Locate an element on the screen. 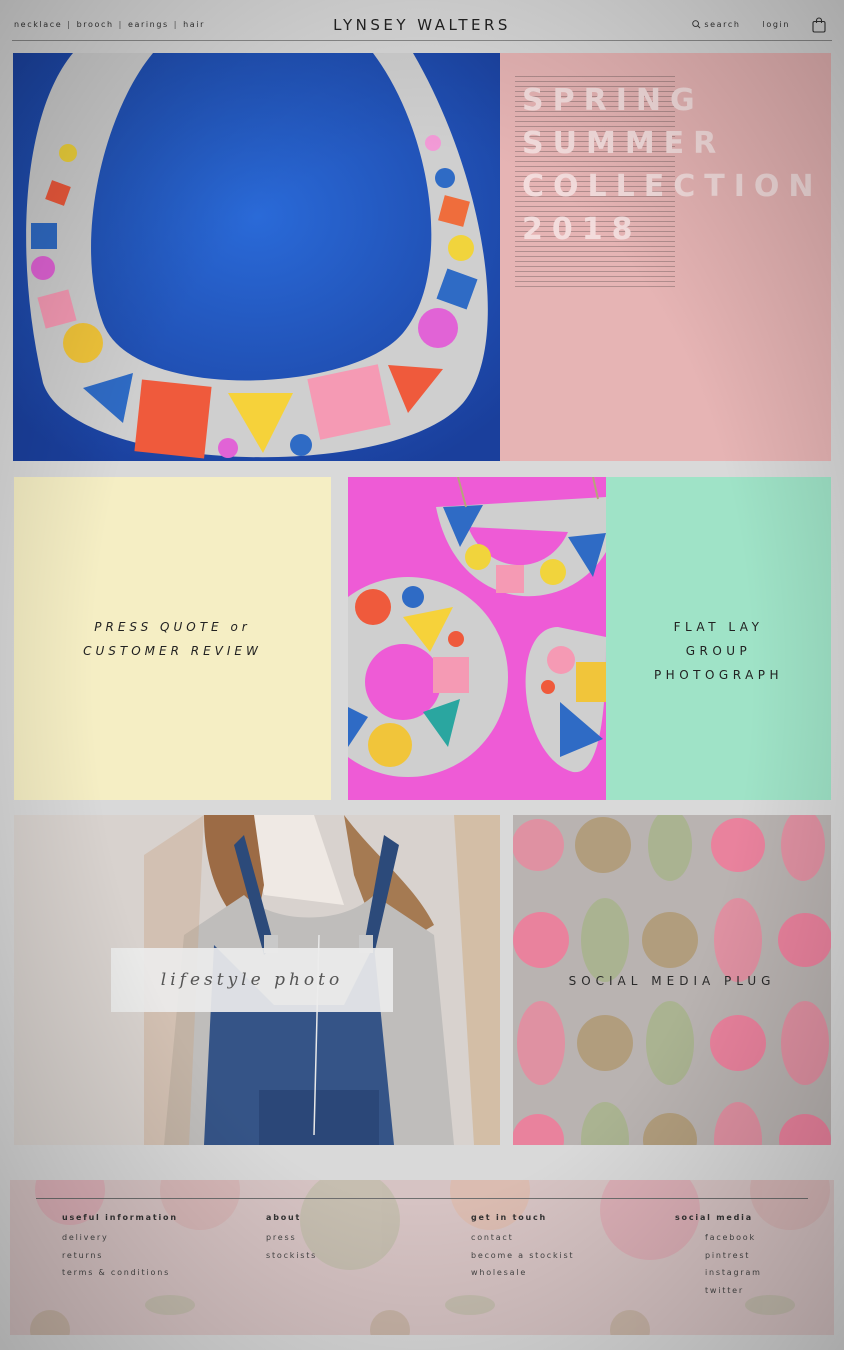  search-icon is located at coordinates (696, 24).